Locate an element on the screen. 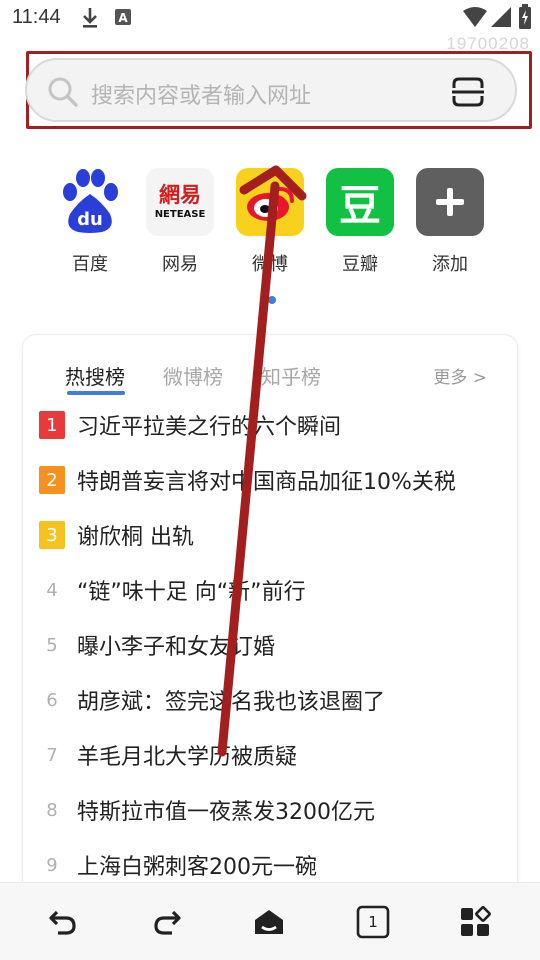  hot-item: 2 特朗普妄言将对中国商品加征10%关税 is located at coordinates (276, 487).